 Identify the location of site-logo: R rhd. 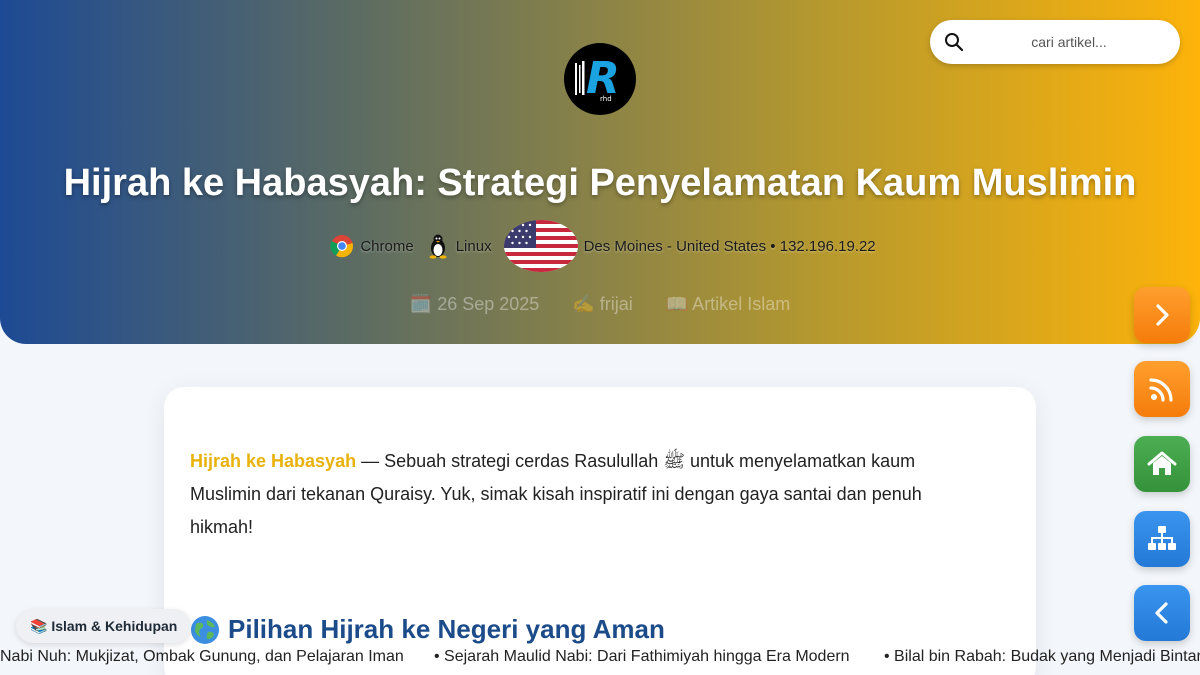
(600, 79).